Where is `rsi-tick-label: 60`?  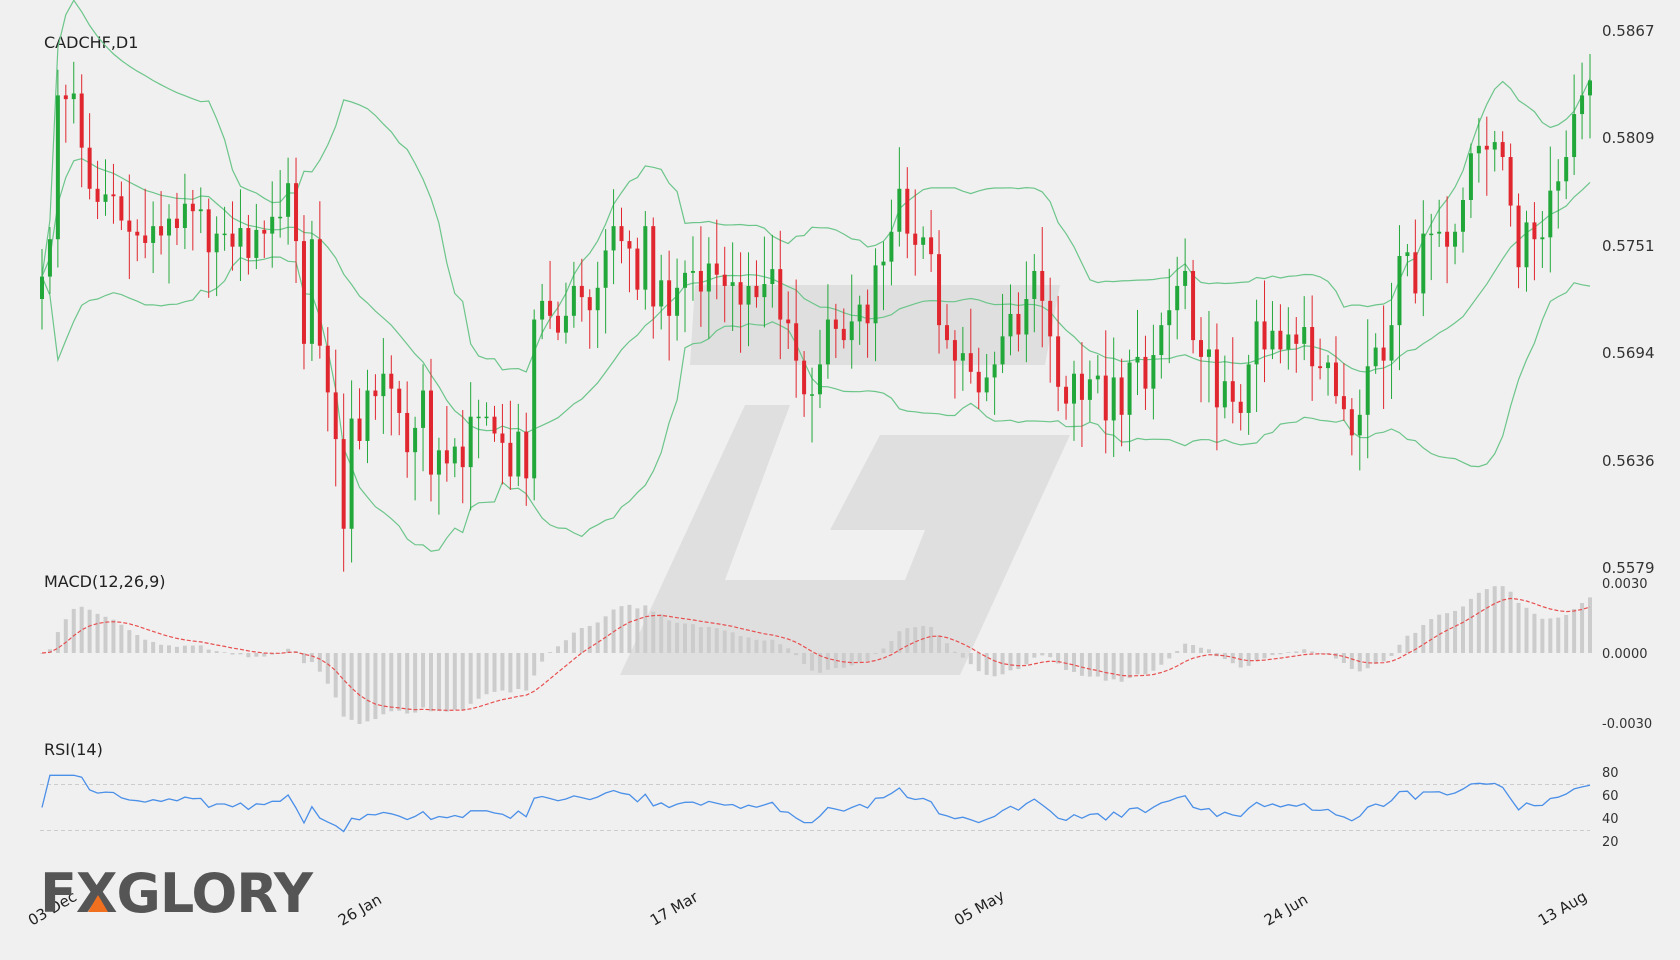 rsi-tick-label: 60 is located at coordinates (1610, 796).